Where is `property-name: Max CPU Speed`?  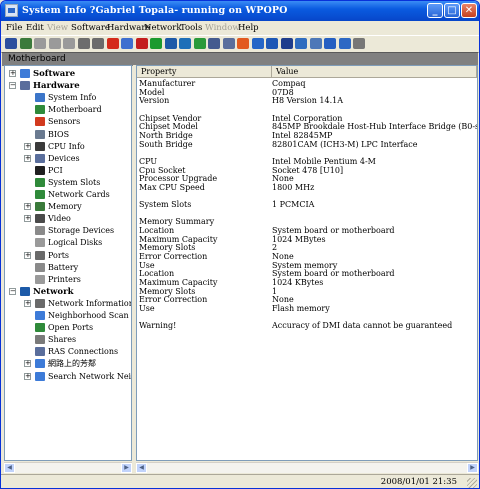
property-name: Max CPU Speed is located at coordinates (172, 187).